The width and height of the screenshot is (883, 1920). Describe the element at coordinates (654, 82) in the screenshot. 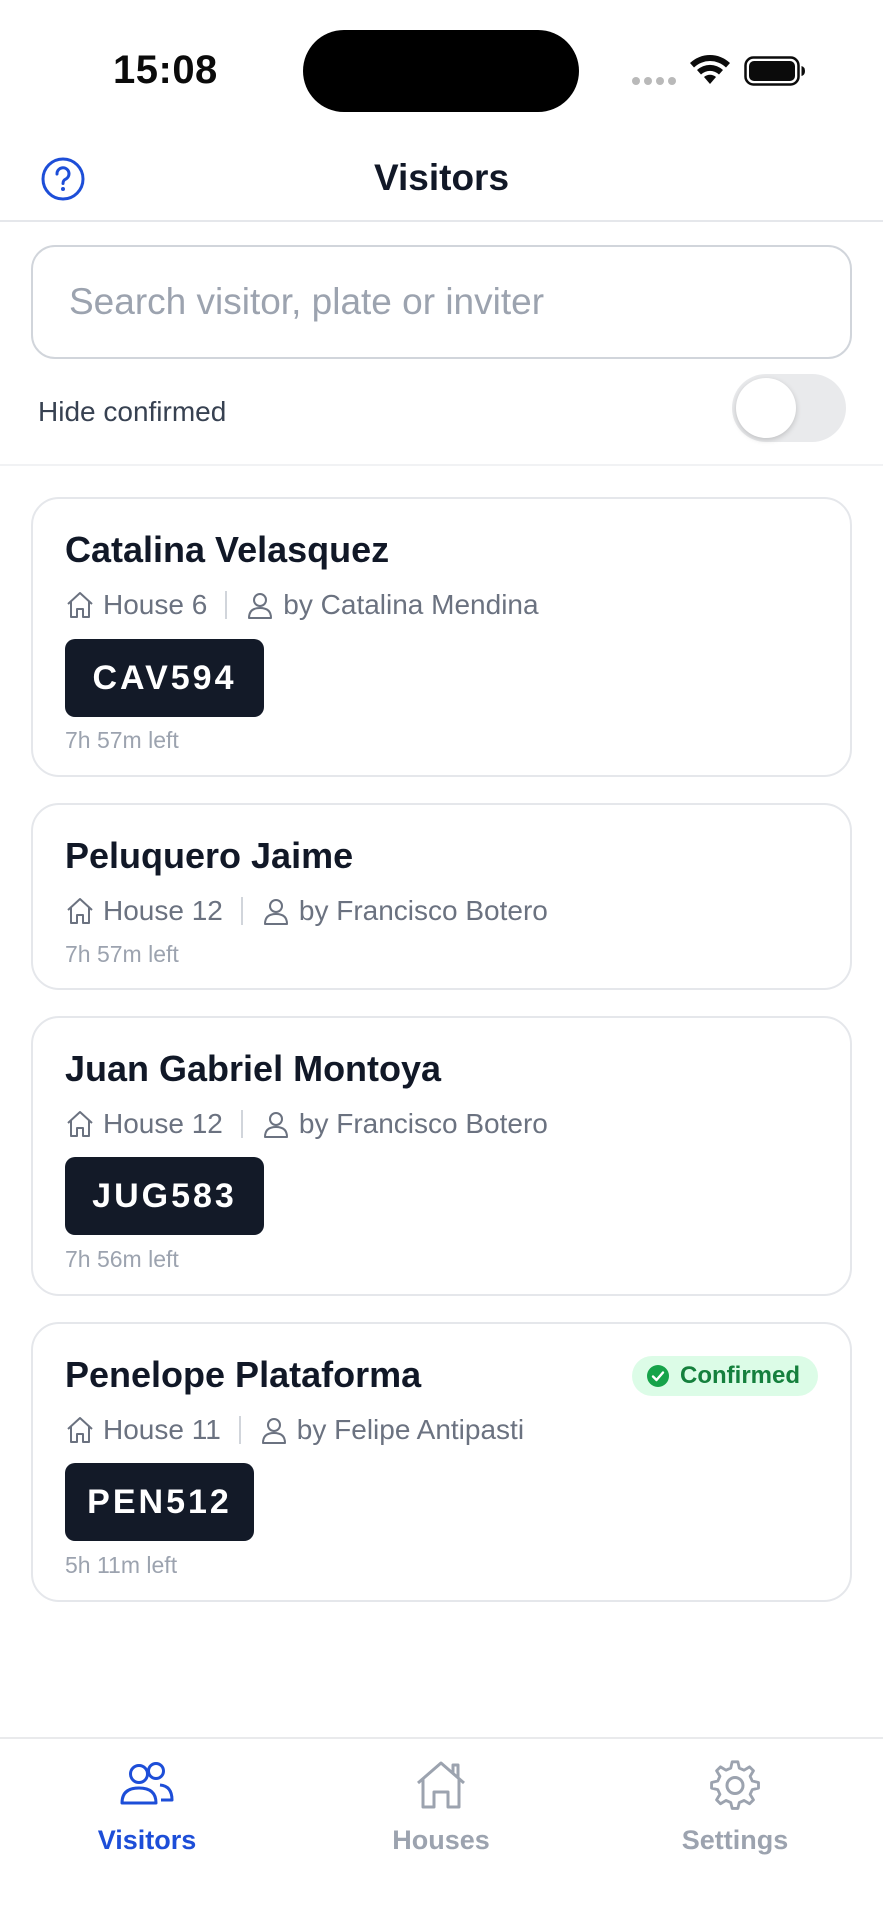

I see `cellular-signal-icon` at that location.